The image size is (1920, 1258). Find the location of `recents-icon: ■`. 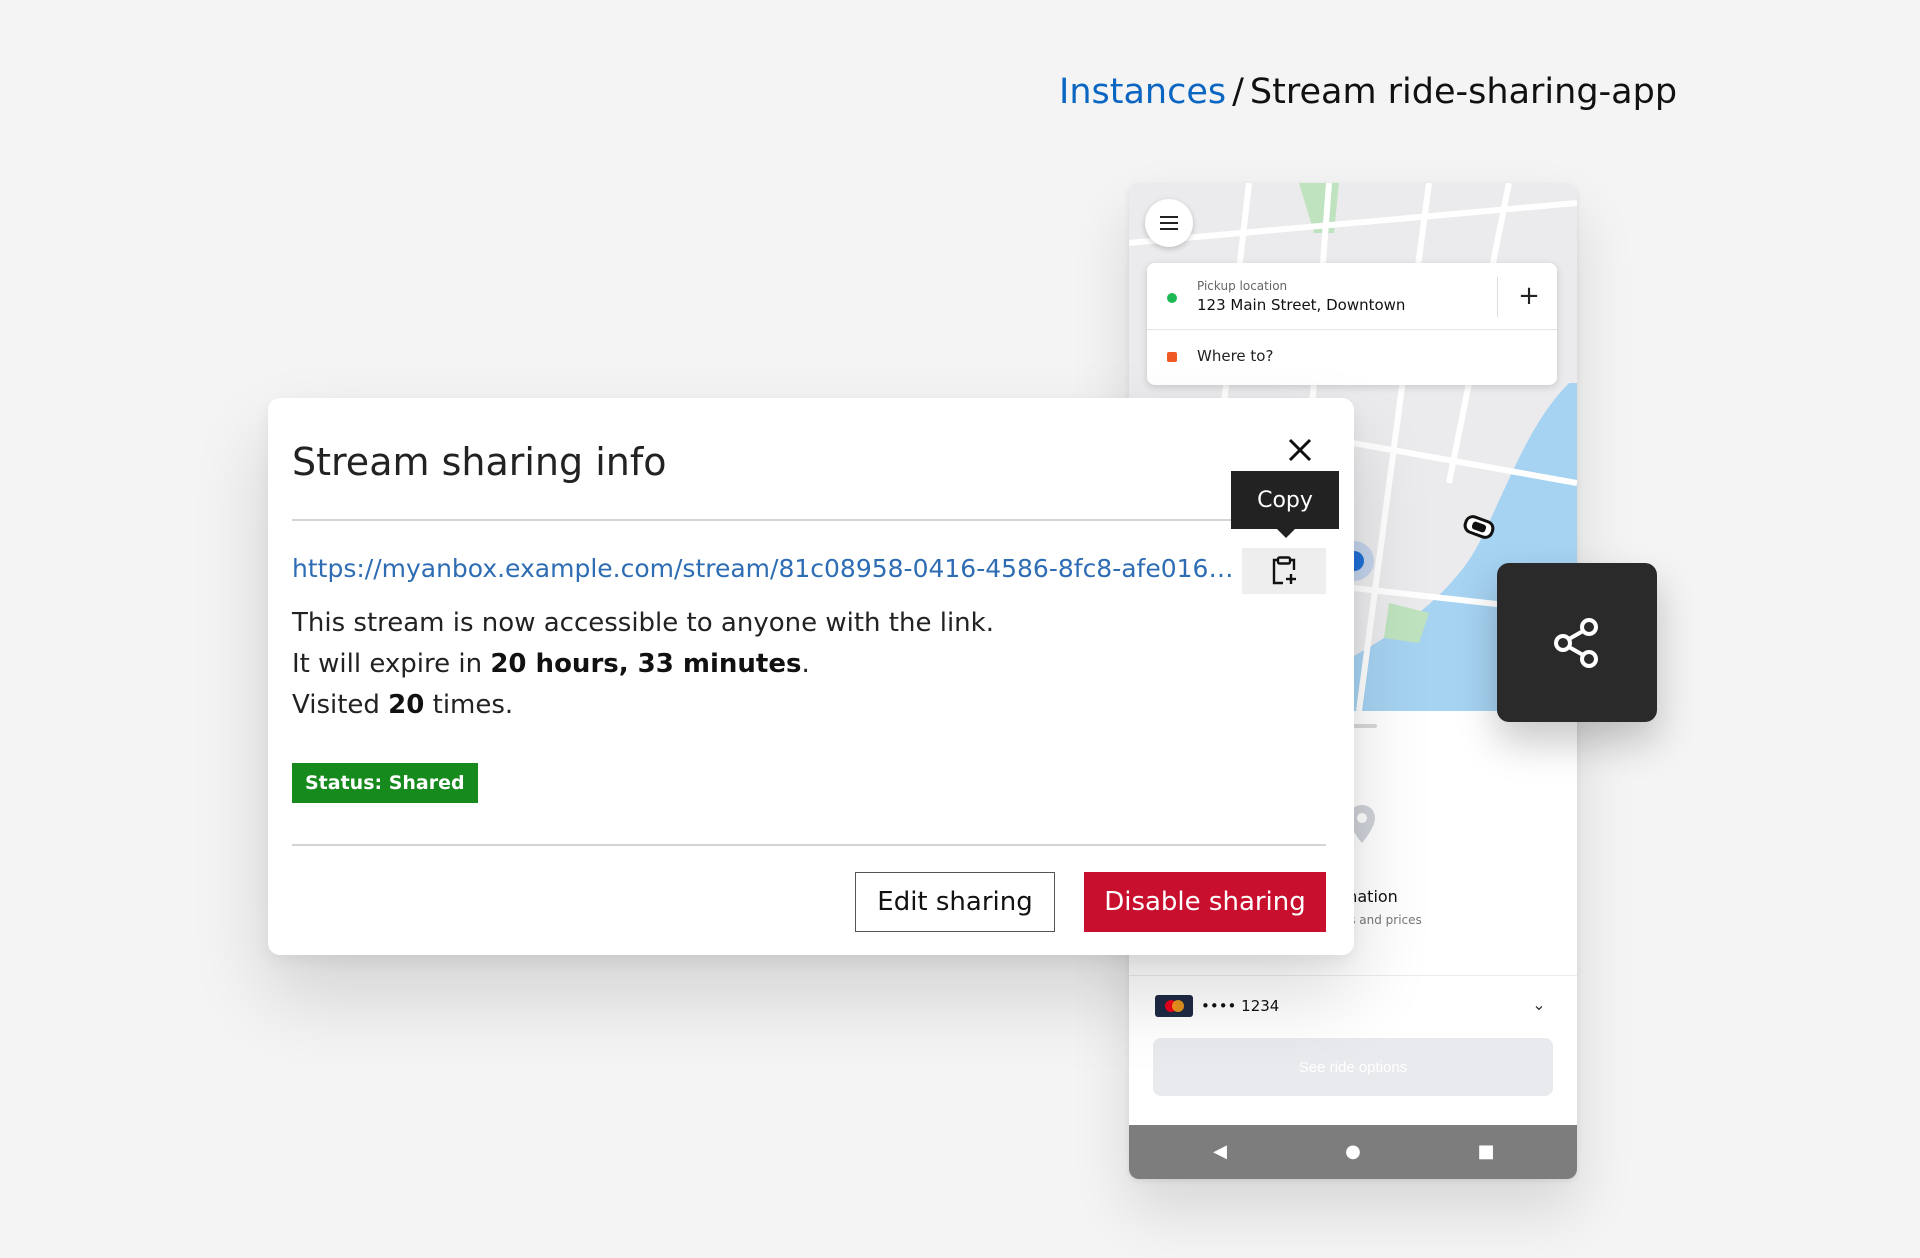

recents-icon: ■ is located at coordinates (1486, 1152).